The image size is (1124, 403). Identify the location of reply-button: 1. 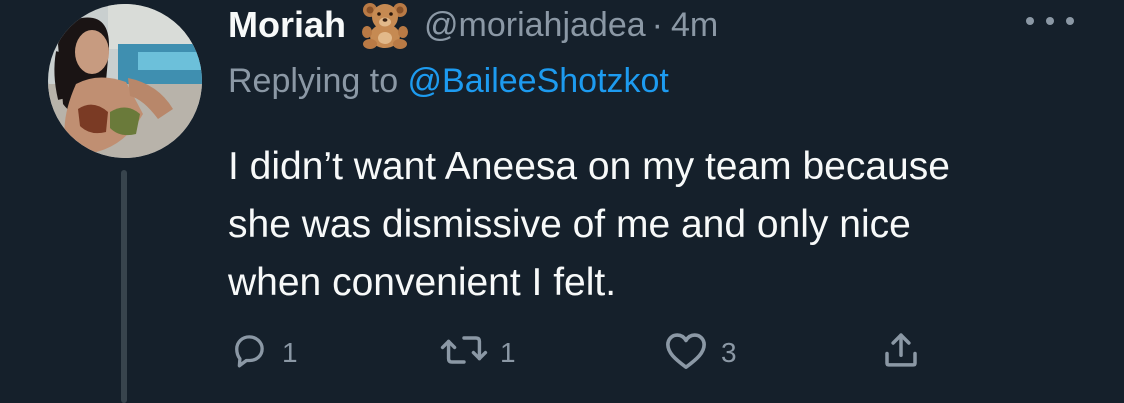
(263, 350).